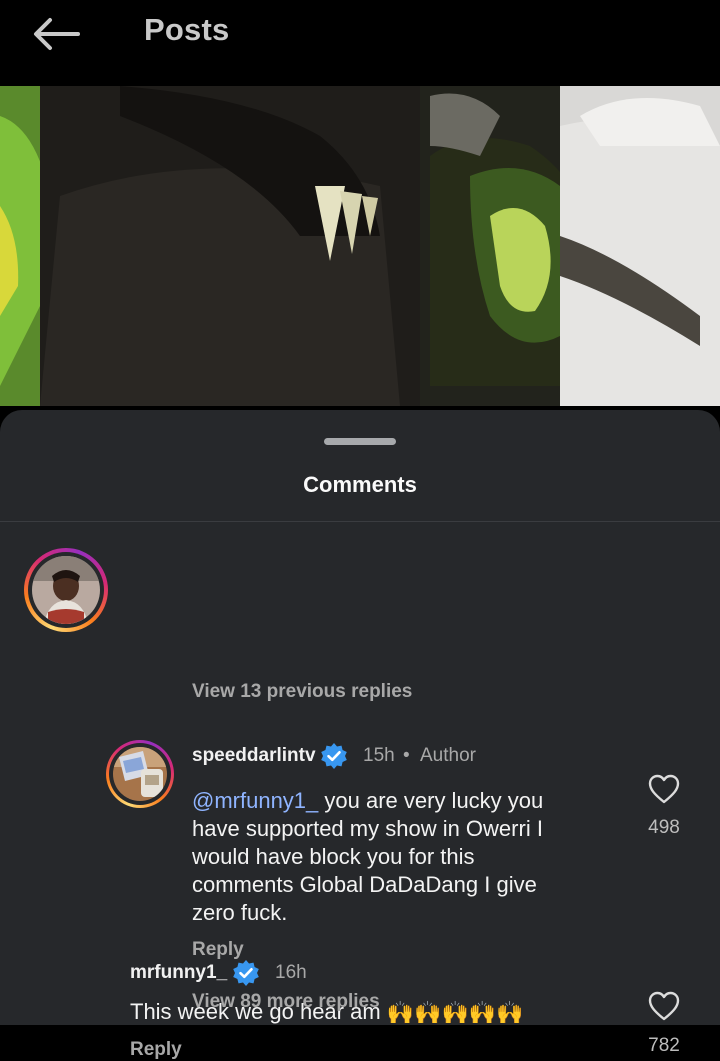 The height and width of the screenshot is (1061, 720). I want to click on comment-line: @mrfunny1_ you are very lucky you, so click(367, 801).